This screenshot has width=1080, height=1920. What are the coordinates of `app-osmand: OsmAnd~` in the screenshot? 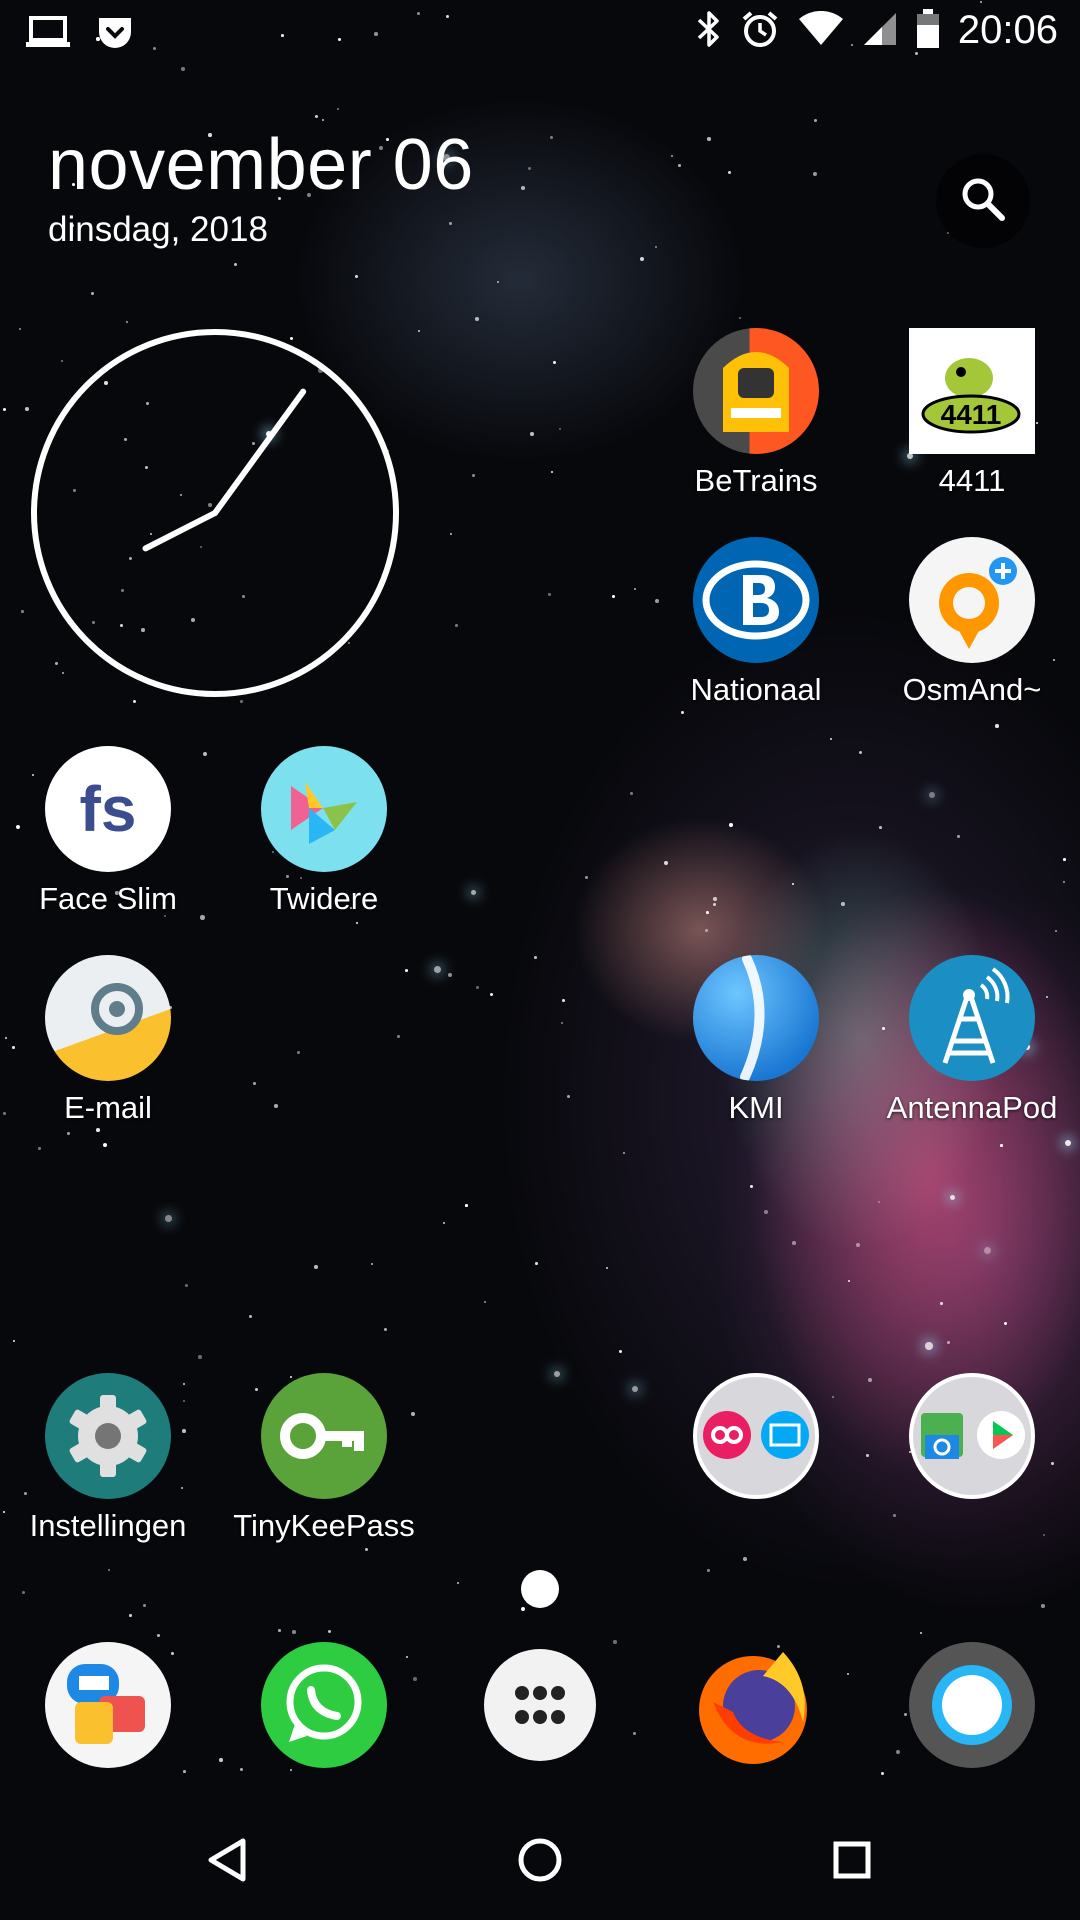 It's located at (972, 623).